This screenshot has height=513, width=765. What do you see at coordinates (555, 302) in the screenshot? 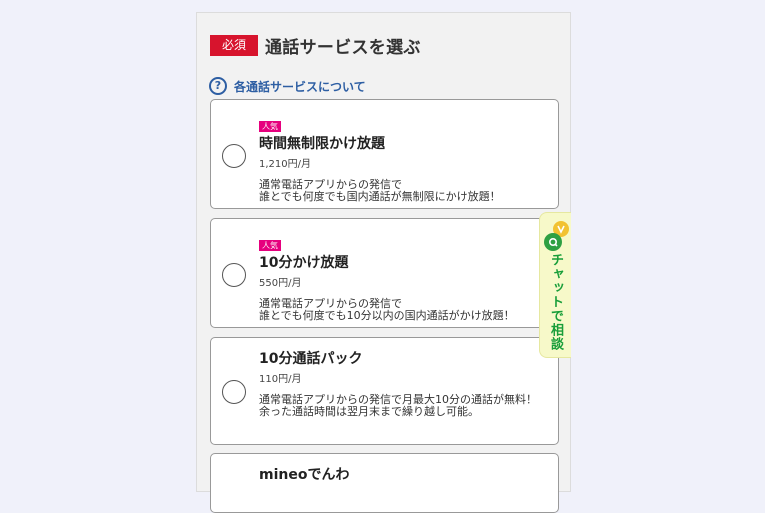
I see `chat-label: チャットで相談` at bounding box center [555, 302].